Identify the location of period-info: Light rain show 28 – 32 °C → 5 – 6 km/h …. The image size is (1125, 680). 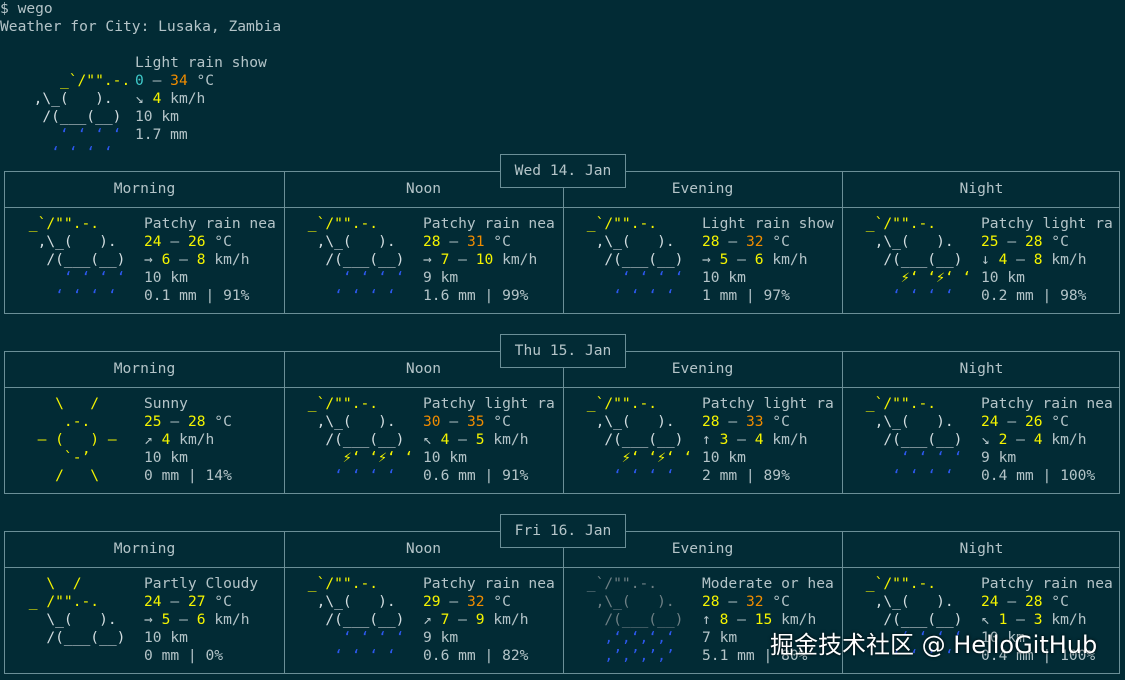
(768, 259).